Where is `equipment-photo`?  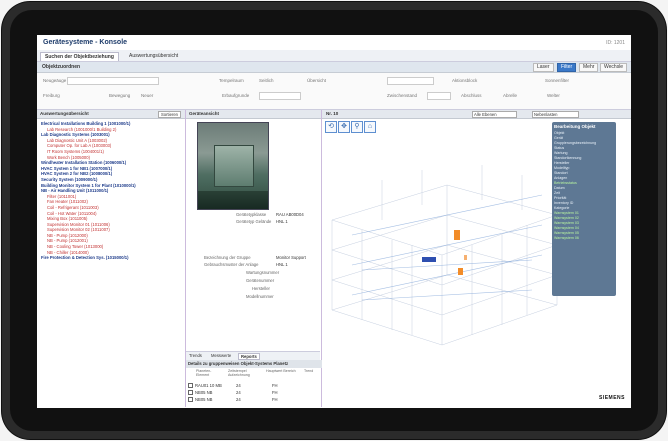
equipment-photo is located at coordinates (233, 166).